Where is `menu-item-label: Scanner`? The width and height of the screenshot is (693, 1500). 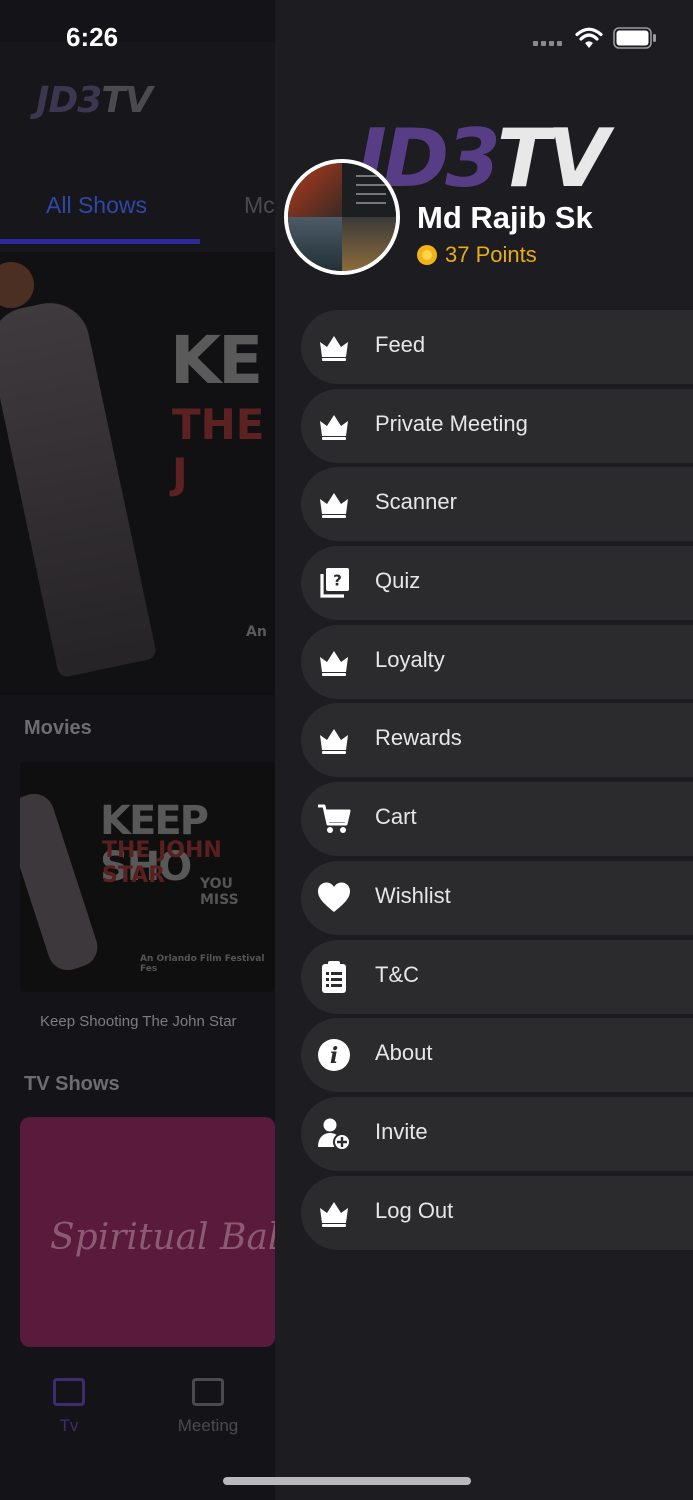
menu-item-label: Scanner is located at coordinates (416, 502).